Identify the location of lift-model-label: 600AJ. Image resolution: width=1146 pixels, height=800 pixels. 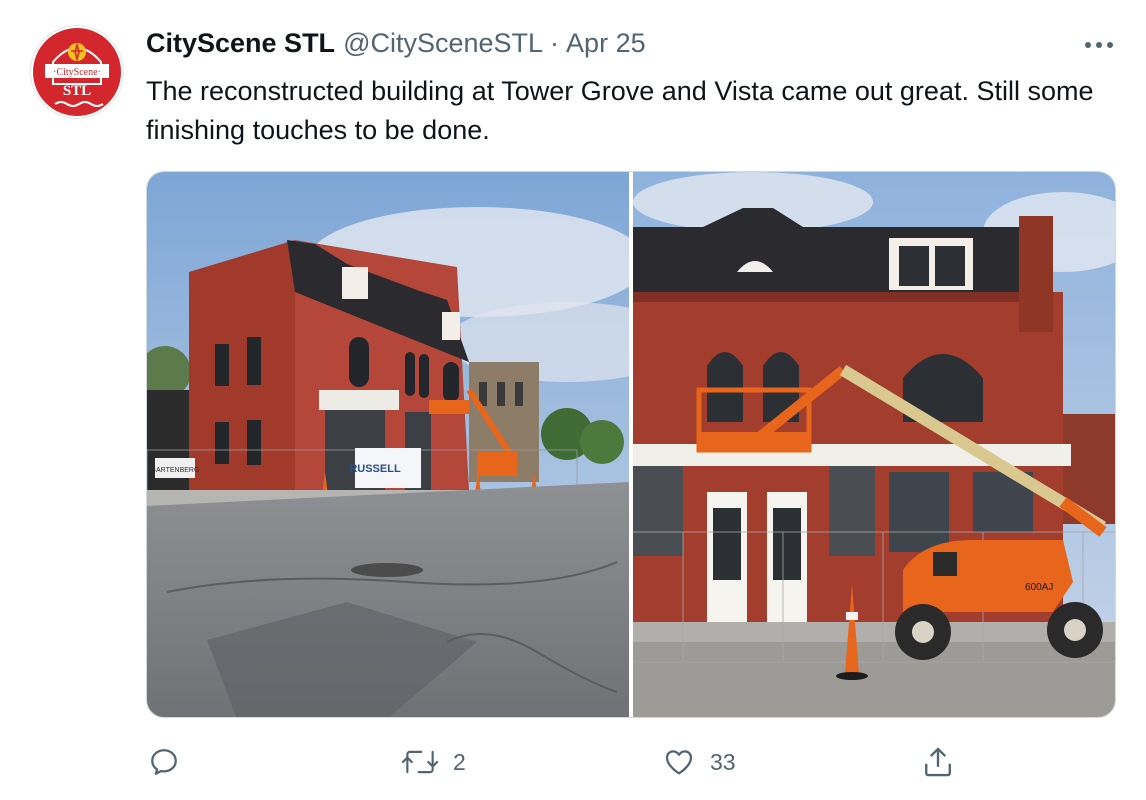
(1039, 587).